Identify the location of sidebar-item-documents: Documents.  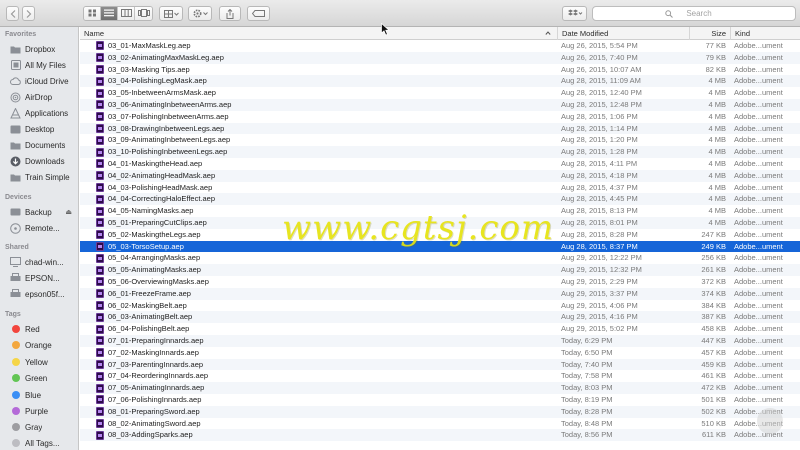
(39, 145).